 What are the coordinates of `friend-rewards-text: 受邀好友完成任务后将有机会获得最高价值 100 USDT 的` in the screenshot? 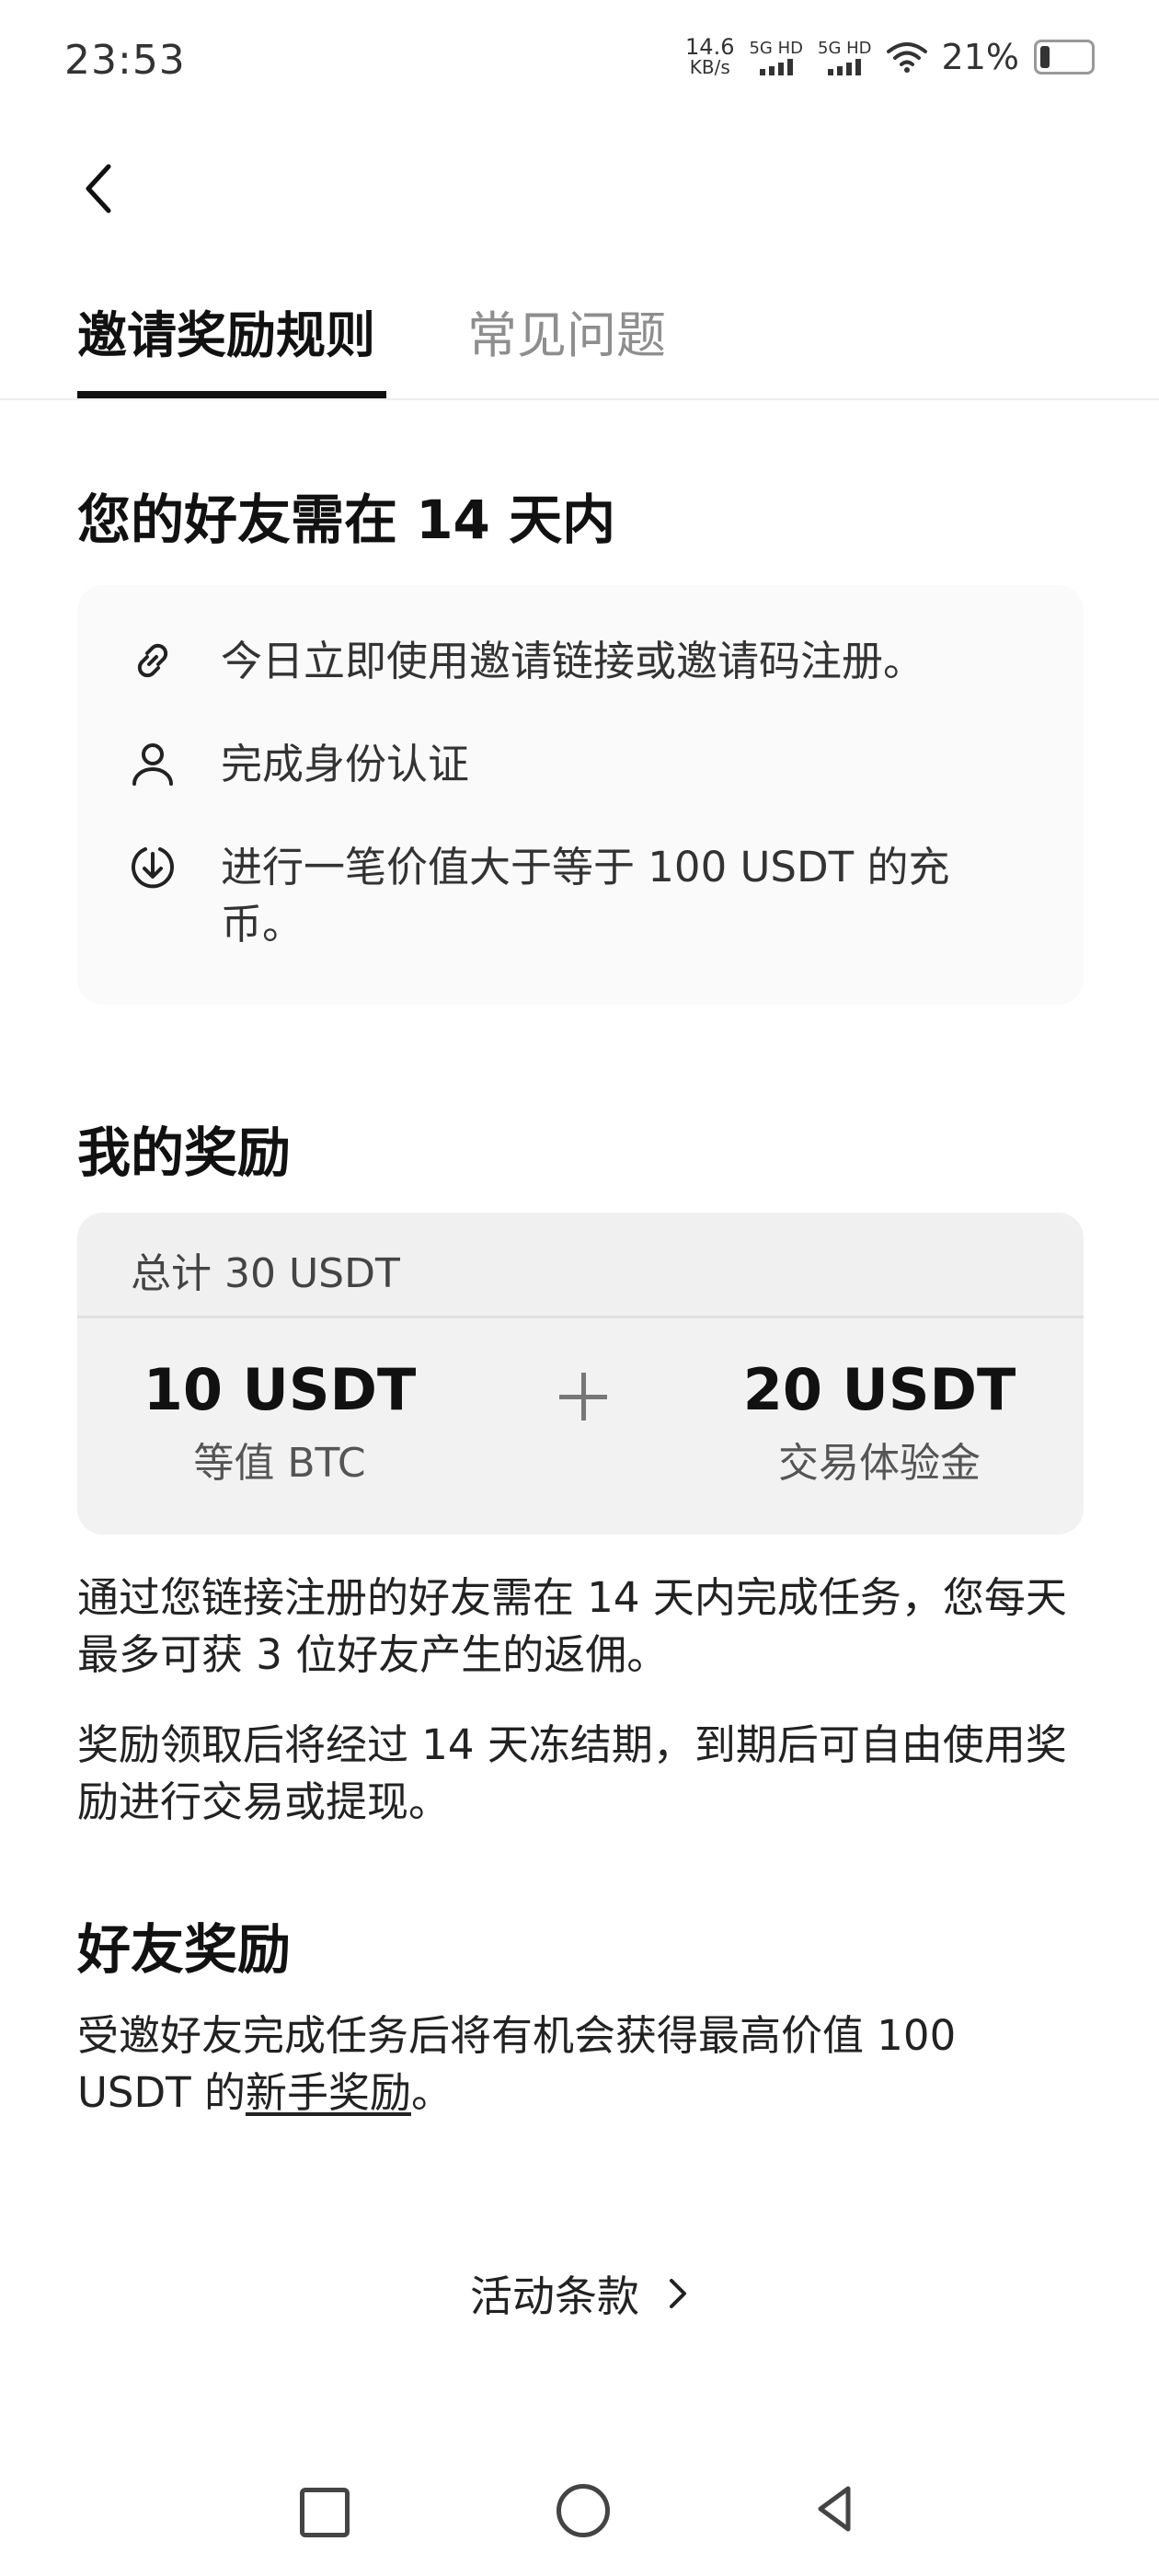 It's located at (517, 2064).